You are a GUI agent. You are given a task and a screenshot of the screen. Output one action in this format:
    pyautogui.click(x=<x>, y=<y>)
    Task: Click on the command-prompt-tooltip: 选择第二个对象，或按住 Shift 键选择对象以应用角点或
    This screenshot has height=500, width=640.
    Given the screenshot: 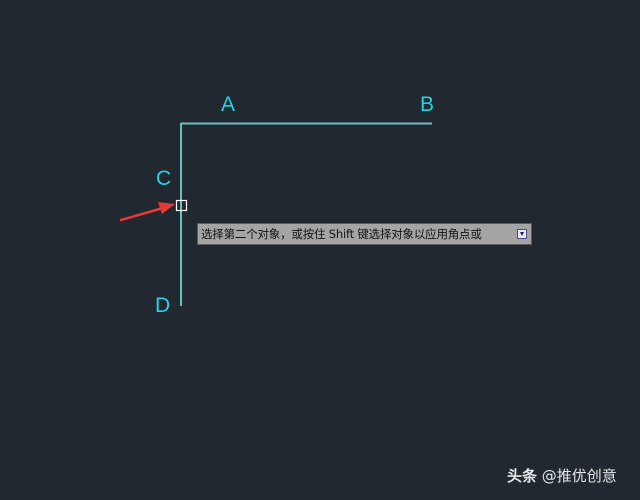 What is the action you would take?
    pyautogui.click(x=364, y=234)
    